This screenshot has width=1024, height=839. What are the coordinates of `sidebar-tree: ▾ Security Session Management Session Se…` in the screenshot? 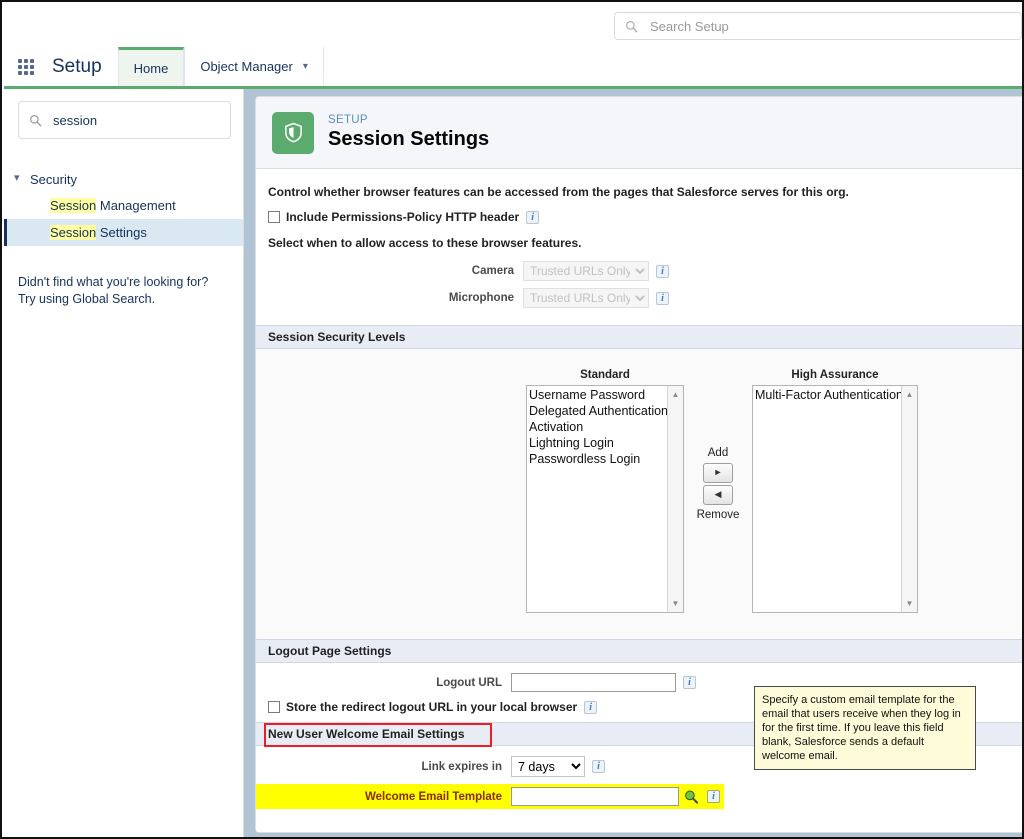 It's located at (123, 206).